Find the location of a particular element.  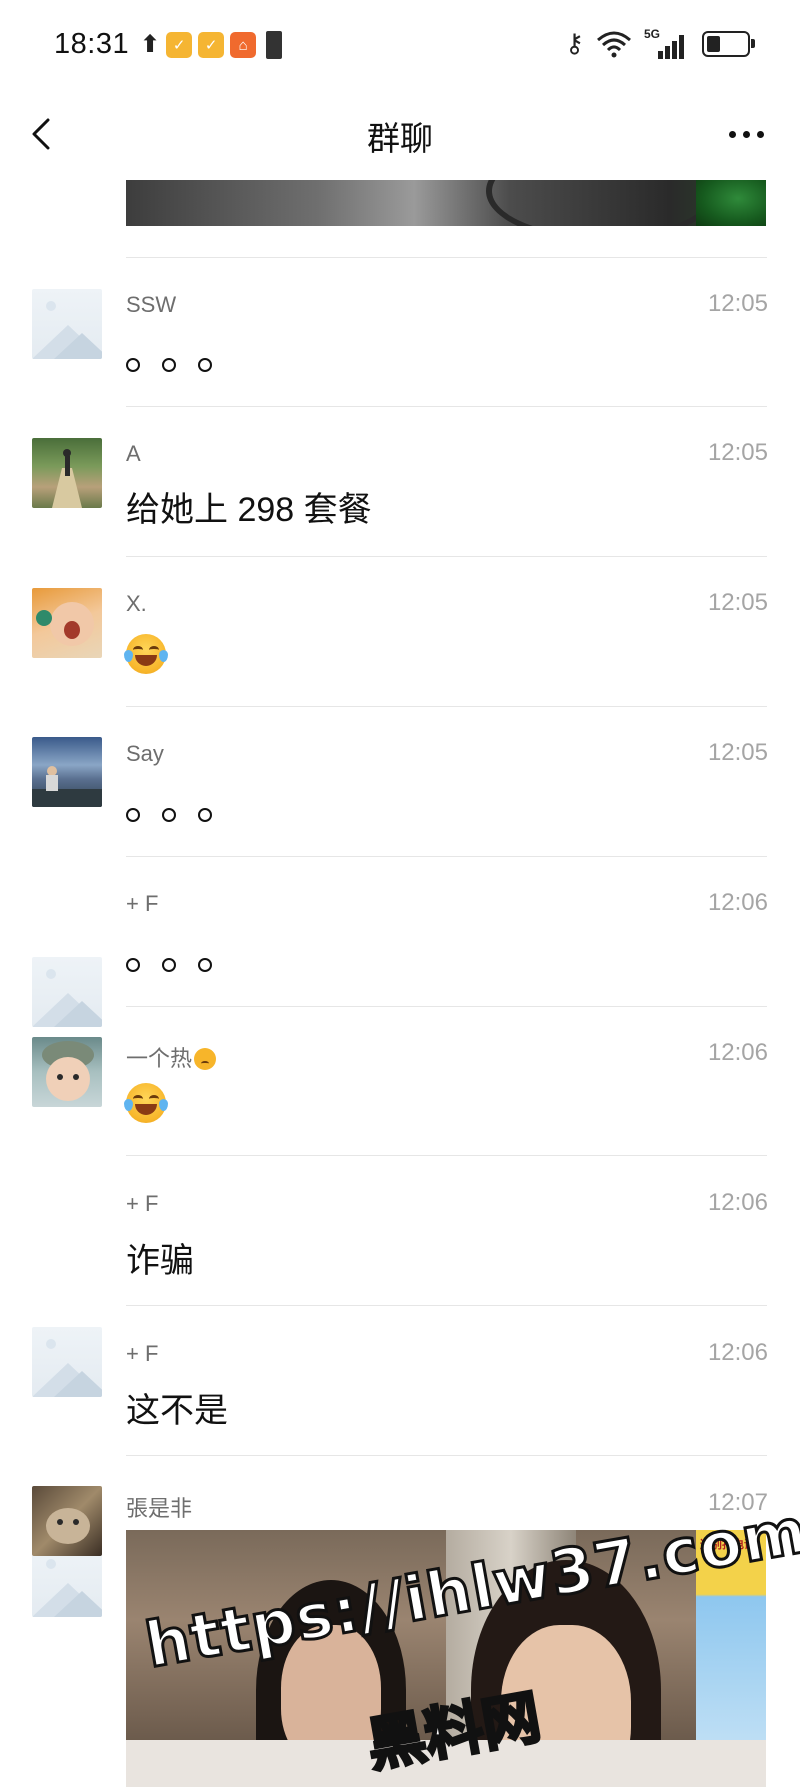

message-text: 诈骗 is located at coordinates (160, 1257).